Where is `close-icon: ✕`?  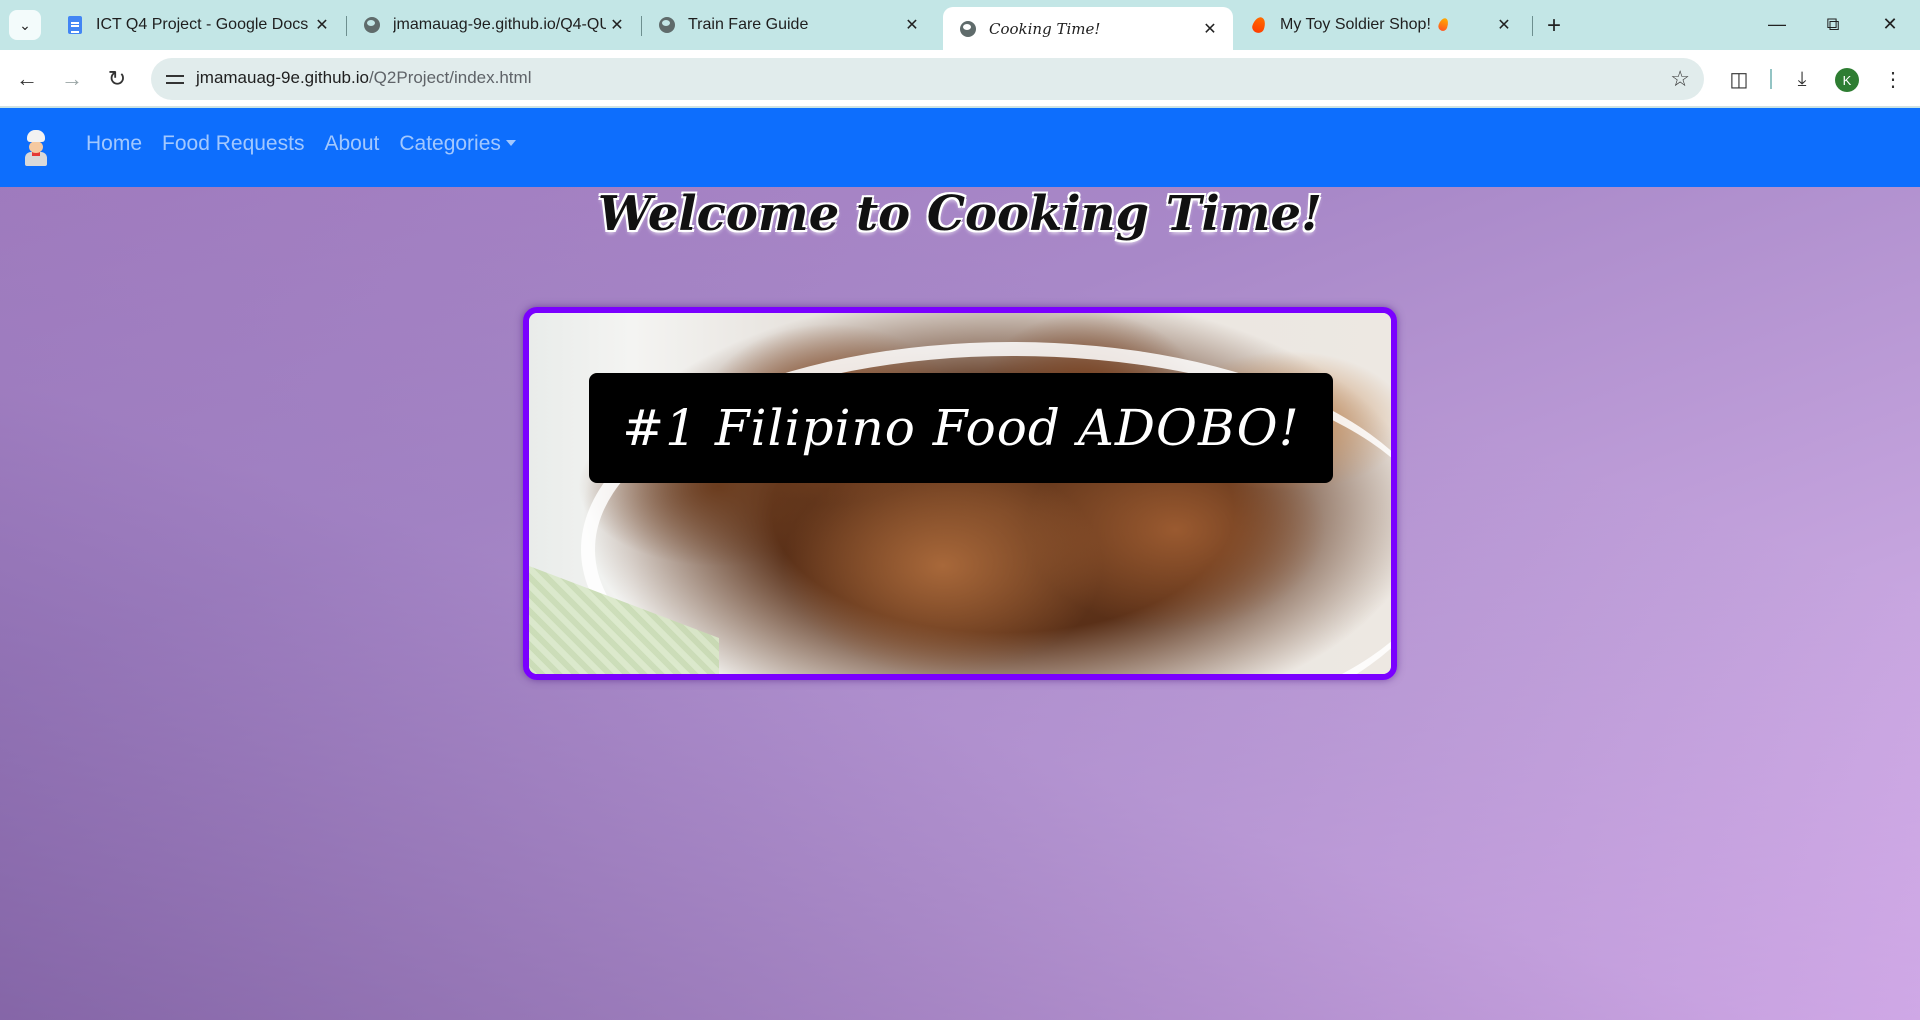
close-icon: ✕ is located at coordinates (1890, 23).